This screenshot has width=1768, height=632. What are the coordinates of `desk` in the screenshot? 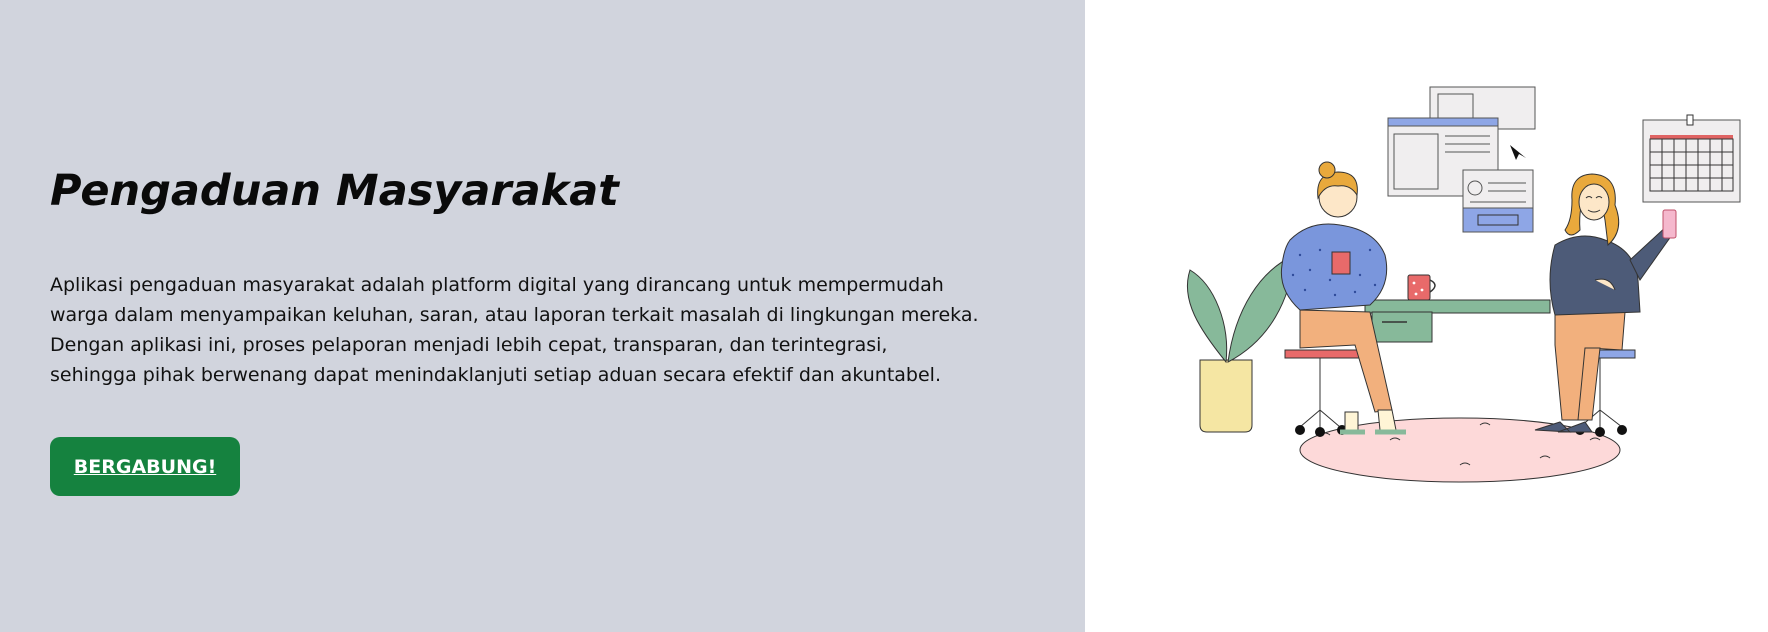 It's located at (1457, 308).